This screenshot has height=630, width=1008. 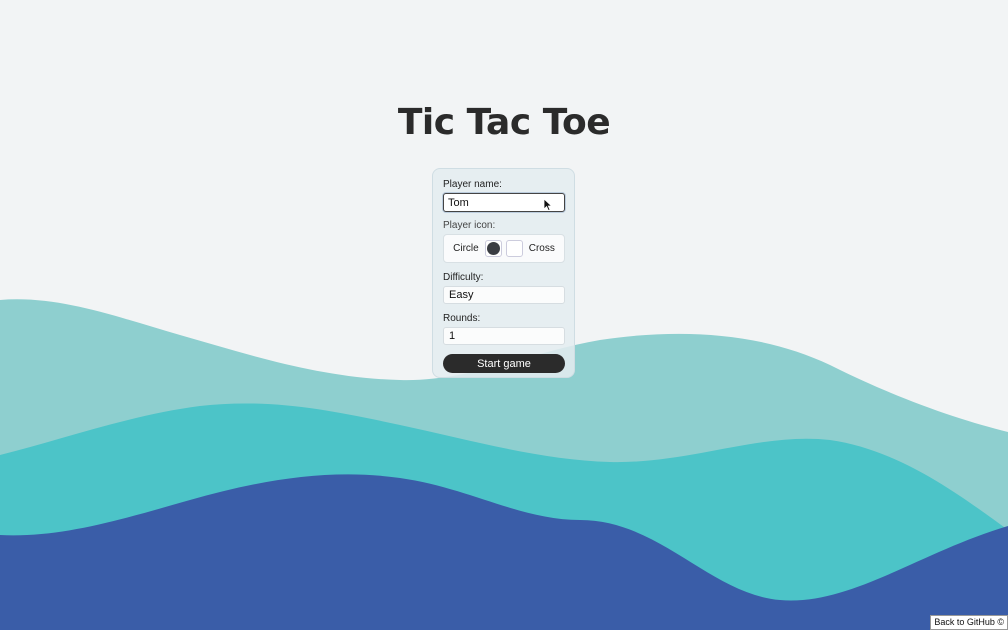 I want to click on player-name-label: Player name:, so click(x=472, y=184).